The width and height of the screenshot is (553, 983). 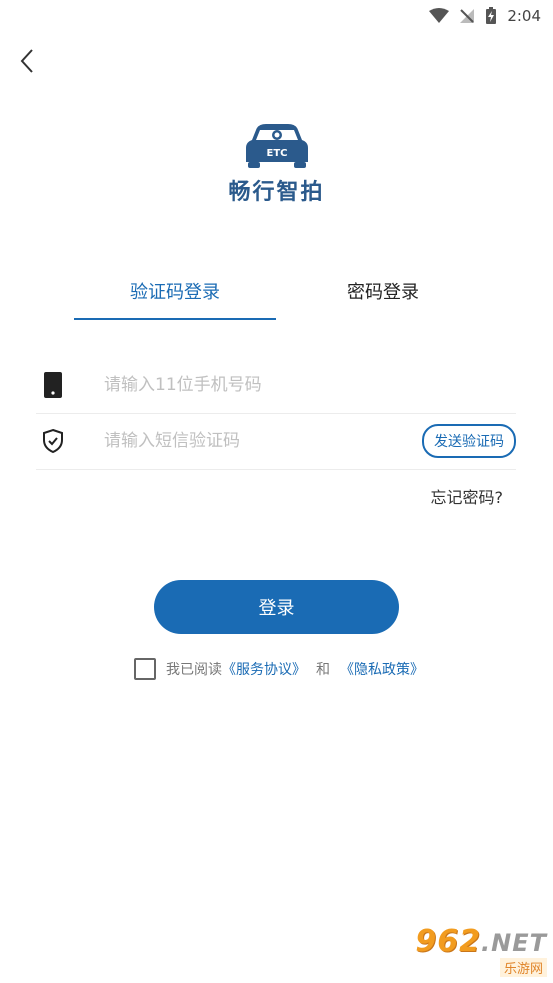 I want to click on login-tabs: 验证码登录 密码登录, so click(x=276, y=300).